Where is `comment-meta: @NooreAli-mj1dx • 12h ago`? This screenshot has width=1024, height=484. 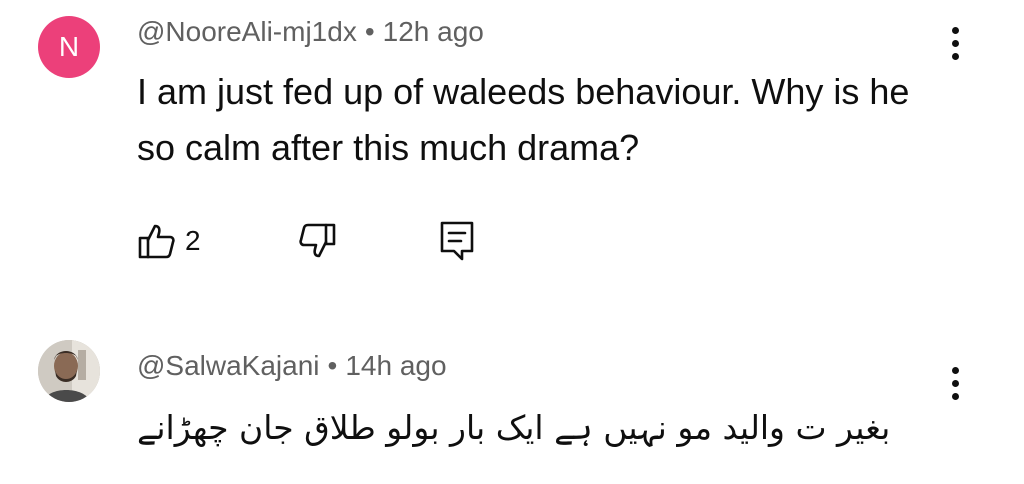
comment-meta: @NooreAli-mj1dx • 12h ago is located at coordinates (310, 32).